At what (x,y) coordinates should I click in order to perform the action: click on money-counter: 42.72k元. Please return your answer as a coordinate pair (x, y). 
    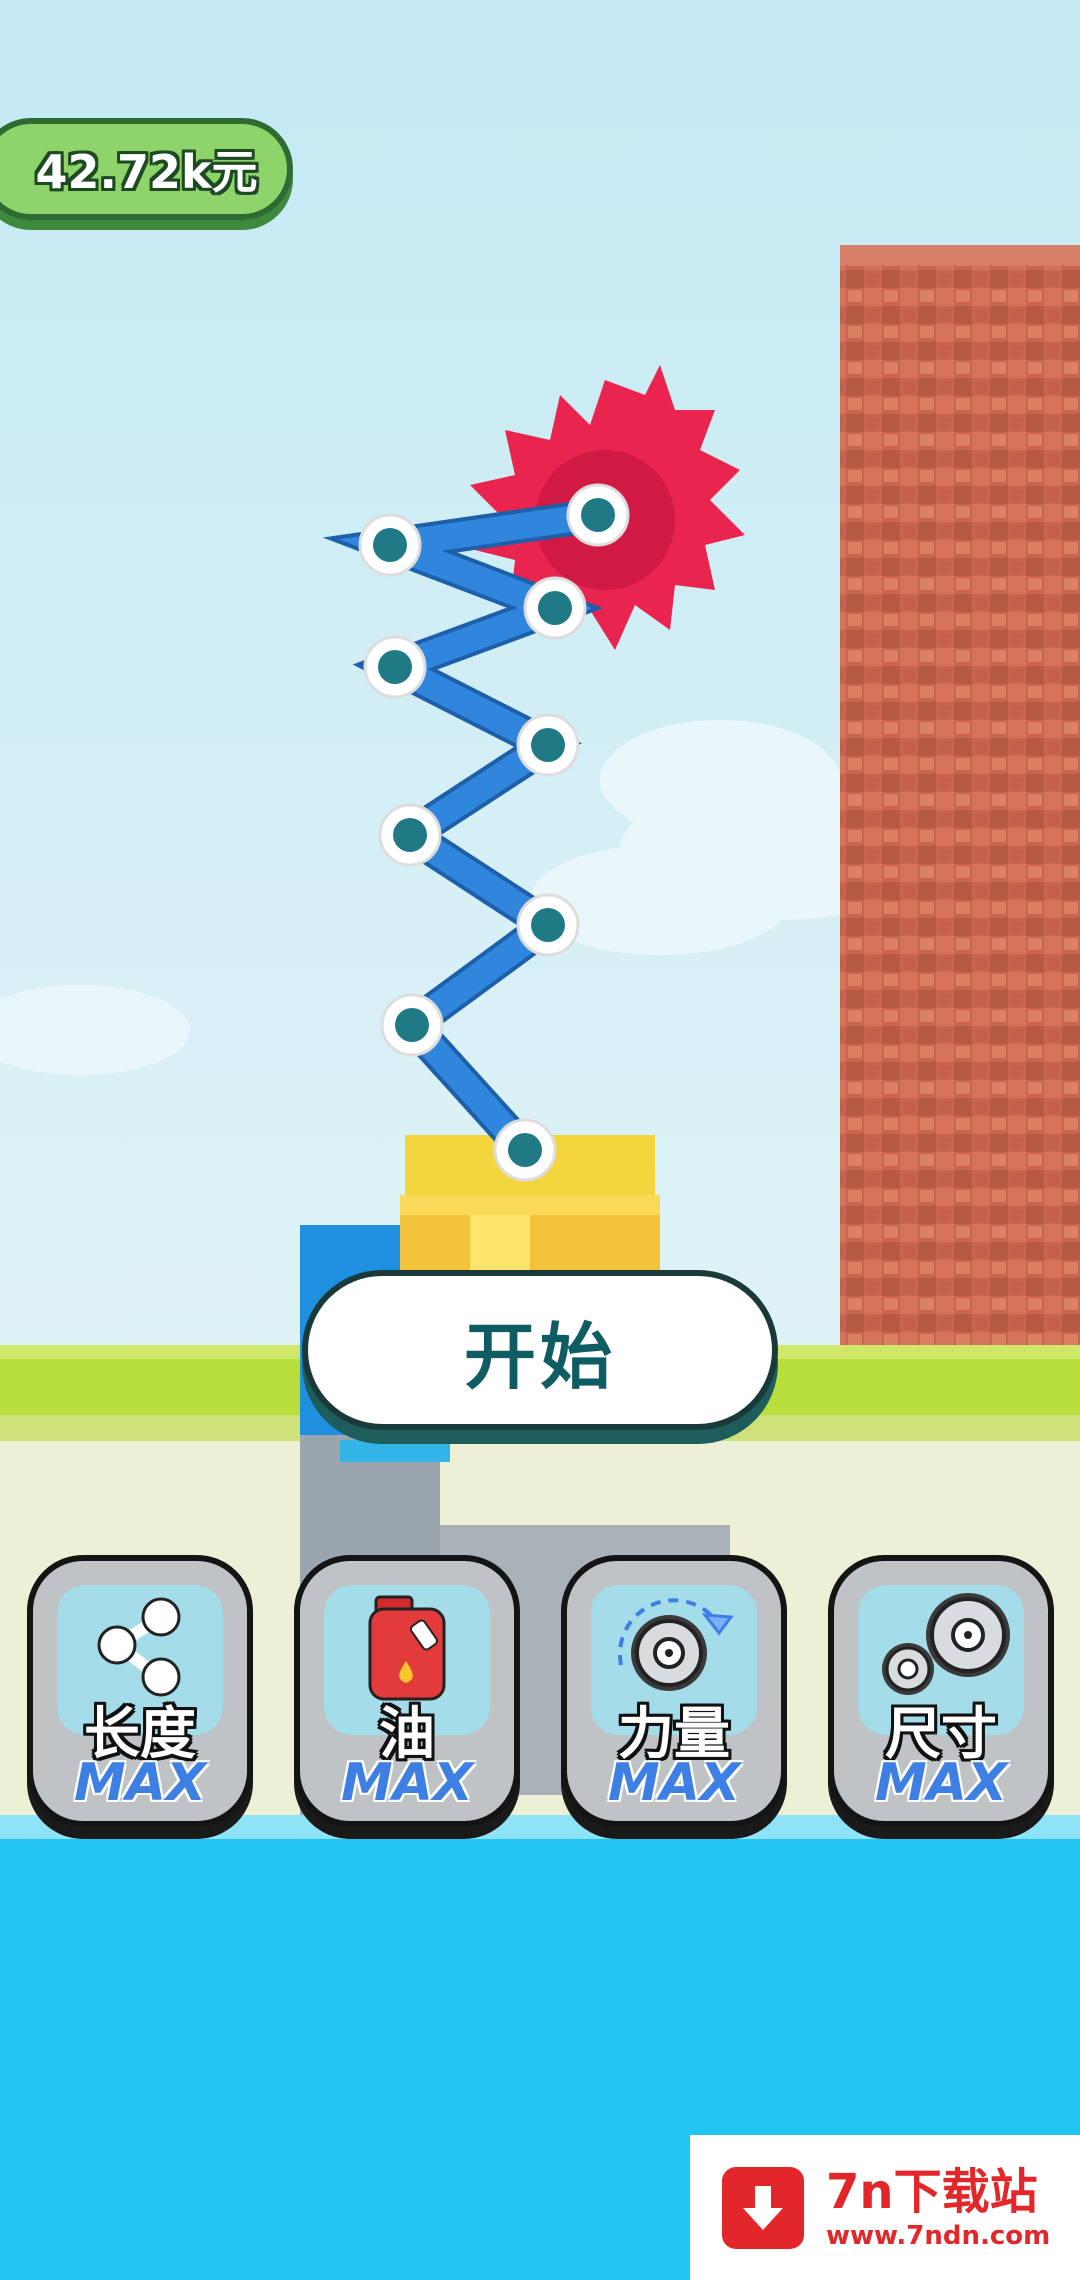
    Looking at the image, I should click on (146, 169).